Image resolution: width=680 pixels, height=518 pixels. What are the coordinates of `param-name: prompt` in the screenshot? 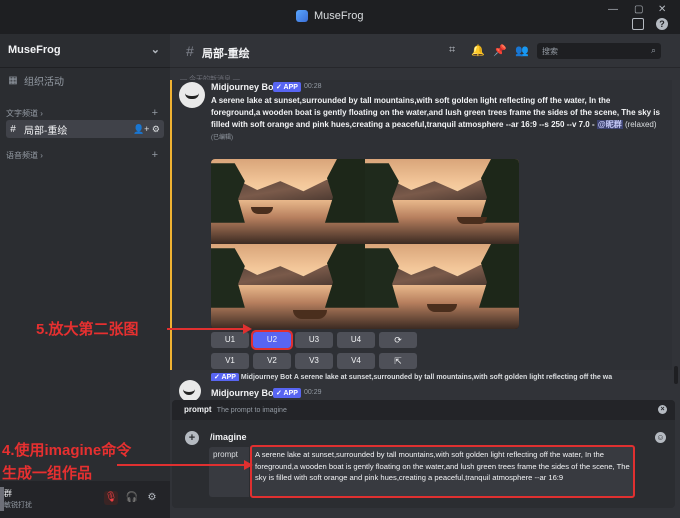 It's located at (198, 409).